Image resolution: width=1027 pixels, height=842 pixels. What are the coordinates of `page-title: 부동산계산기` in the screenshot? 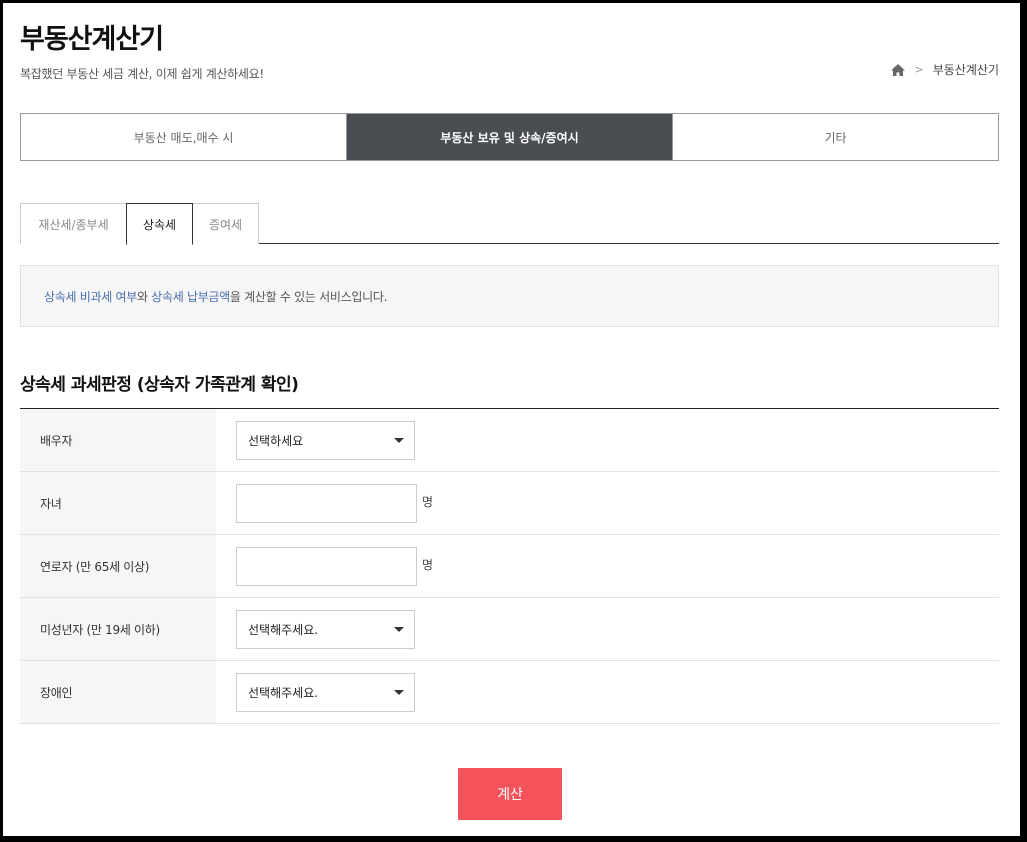 It's located at (92, 39).